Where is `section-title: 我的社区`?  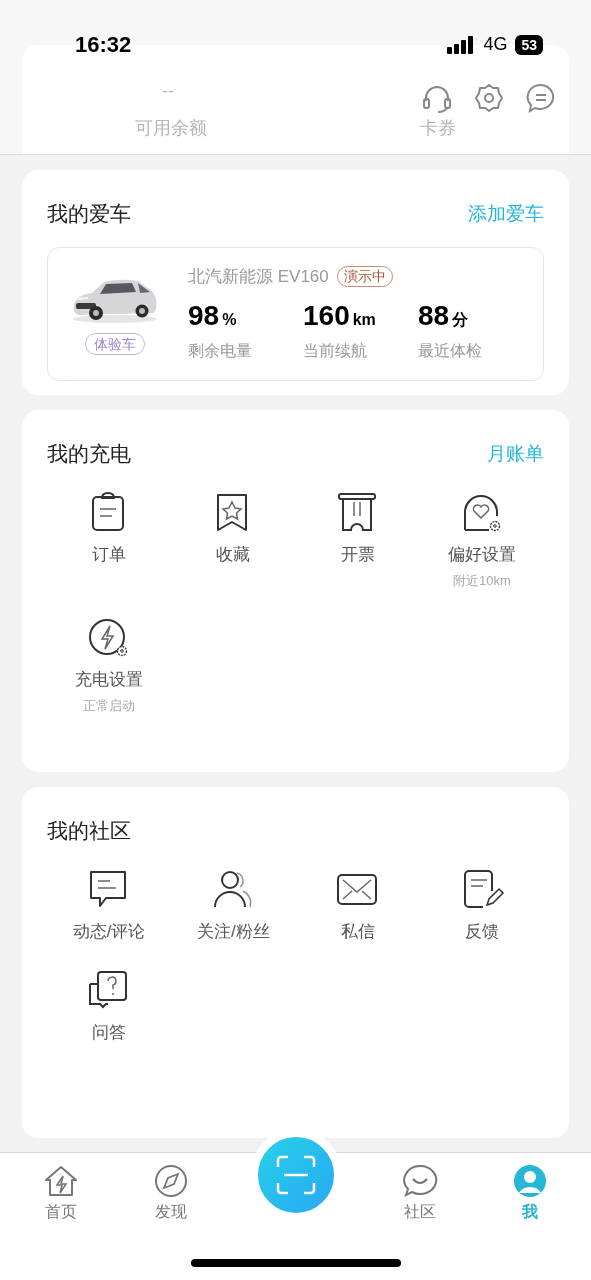 section-title: 我的社区 is located at coordinates (89, 830).